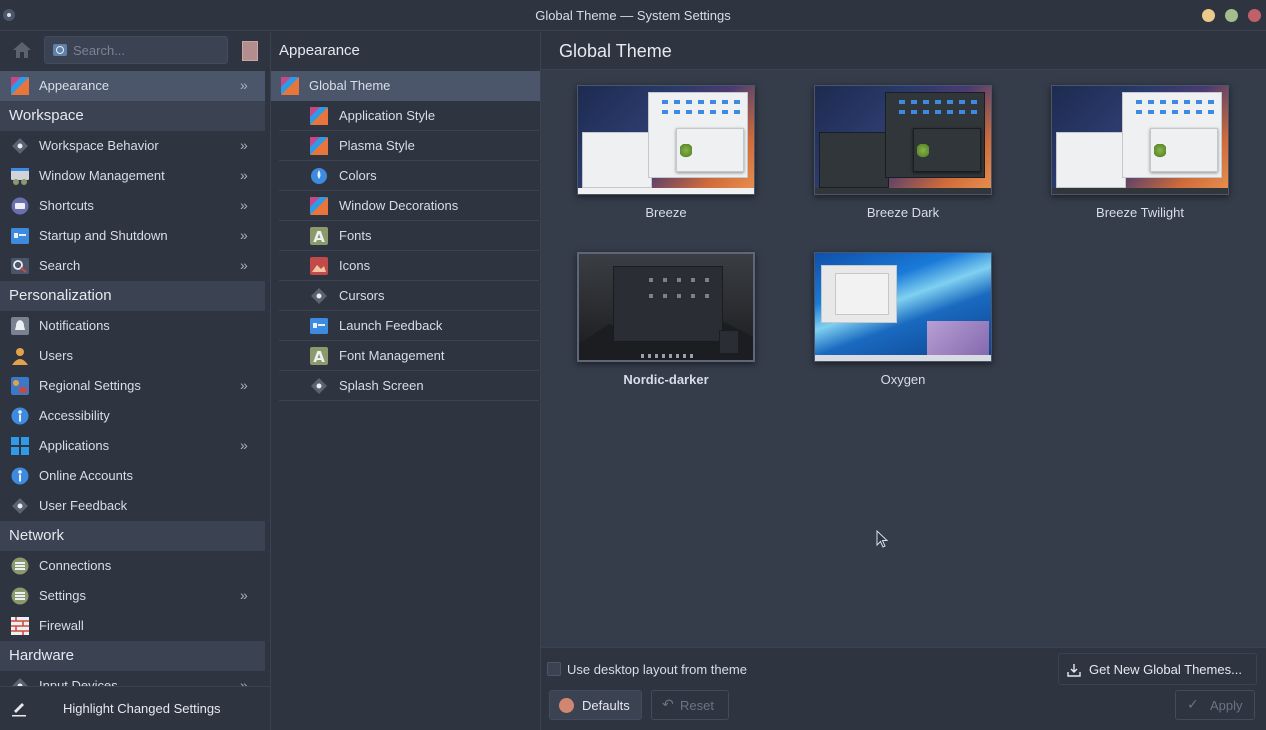  What do you see at coordinates (409, 116) in the screenshot?
I see `category-item-application-style: Application Style` at bounding box center [409, 116].